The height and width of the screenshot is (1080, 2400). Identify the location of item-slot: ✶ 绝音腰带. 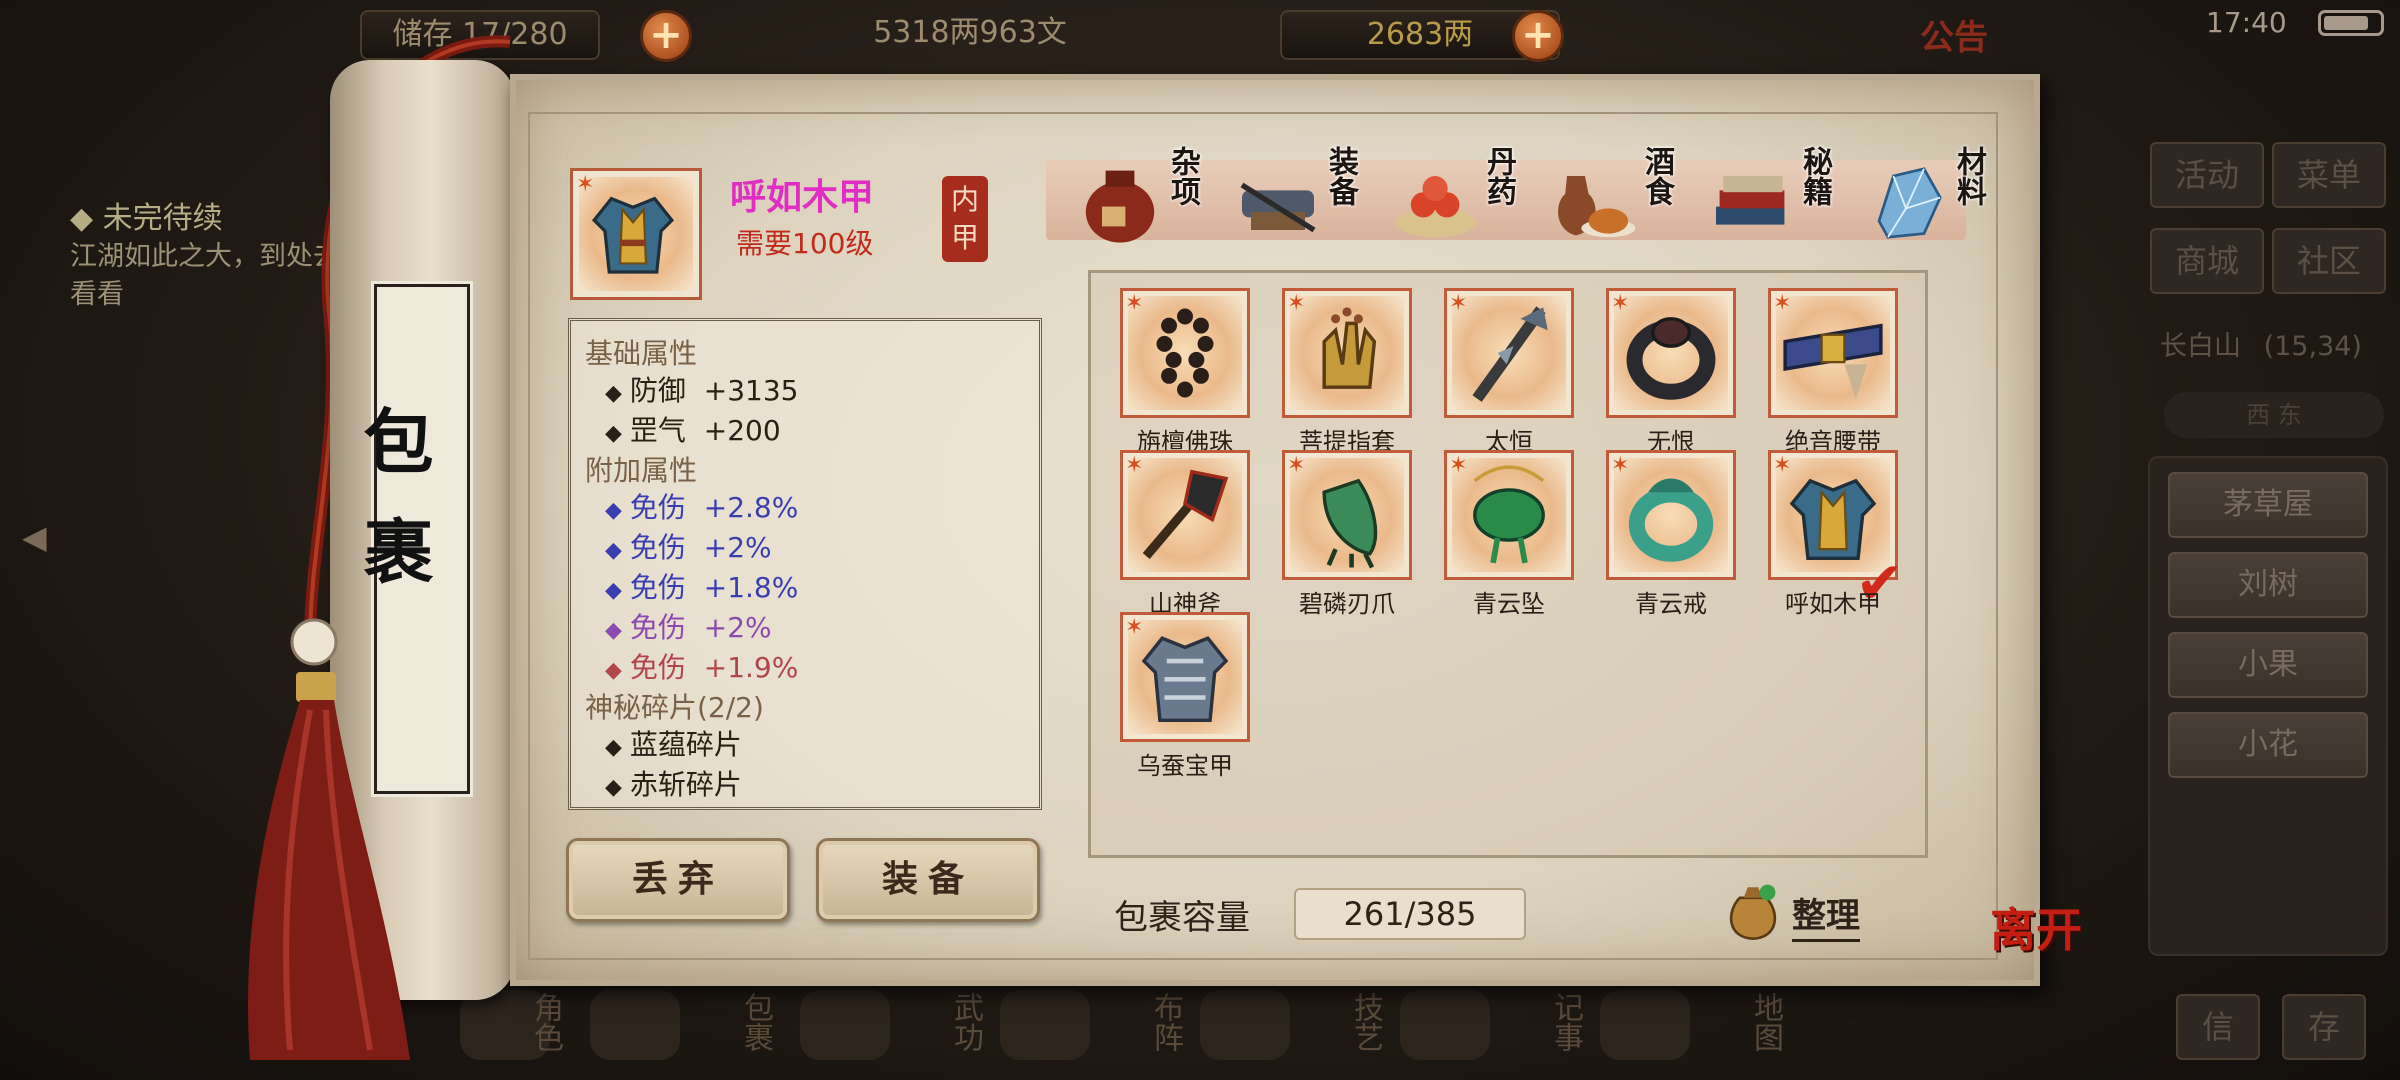
(1833, 372).